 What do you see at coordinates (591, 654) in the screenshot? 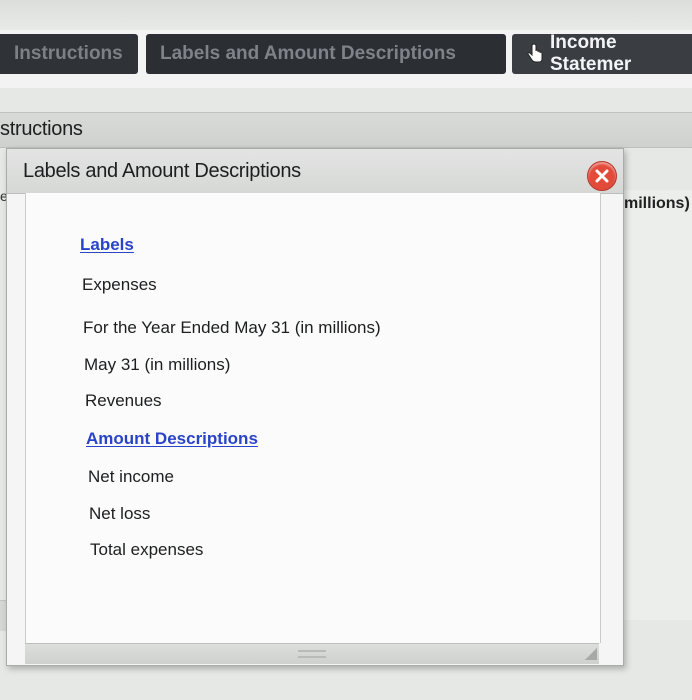
I see `resize-handle-icon` at bounding box center [591, 654].